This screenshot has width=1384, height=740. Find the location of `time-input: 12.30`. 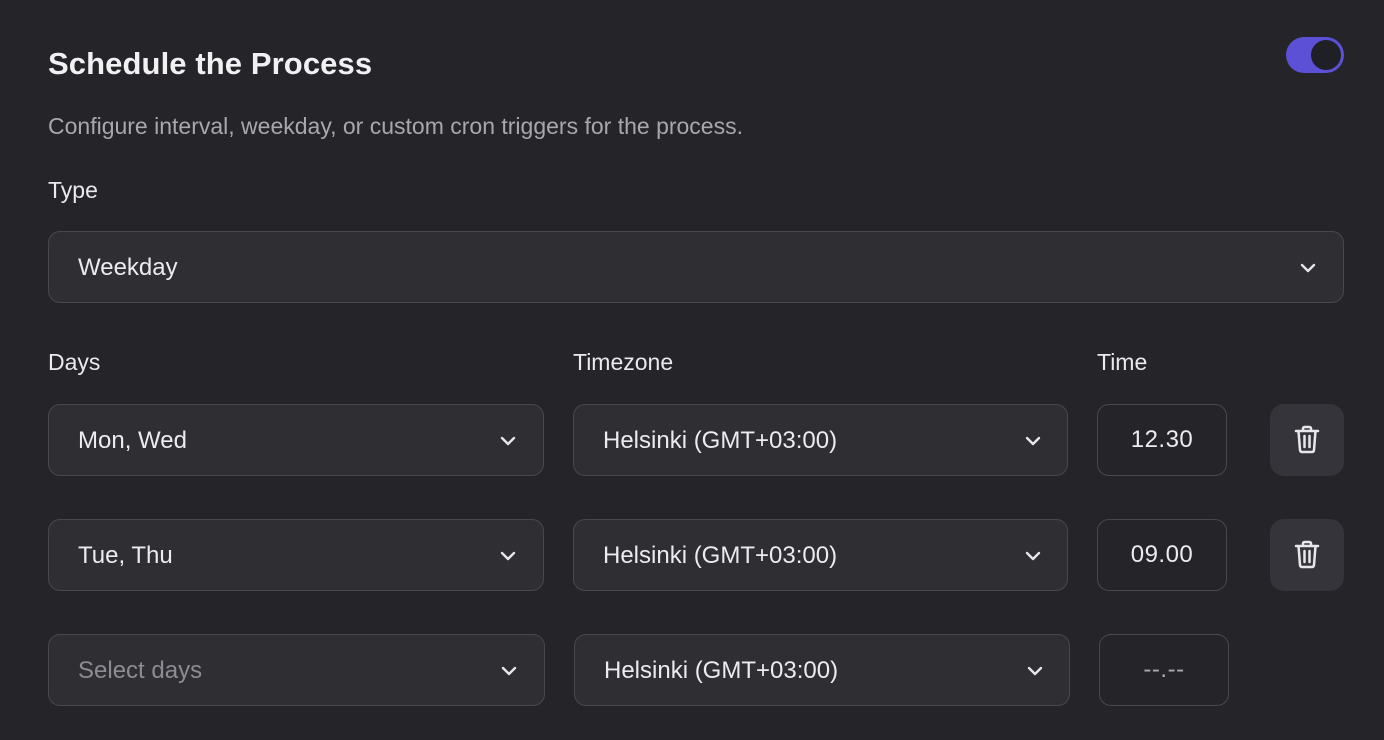

time-input: 12.30 is located at coordinates (1162, 440).